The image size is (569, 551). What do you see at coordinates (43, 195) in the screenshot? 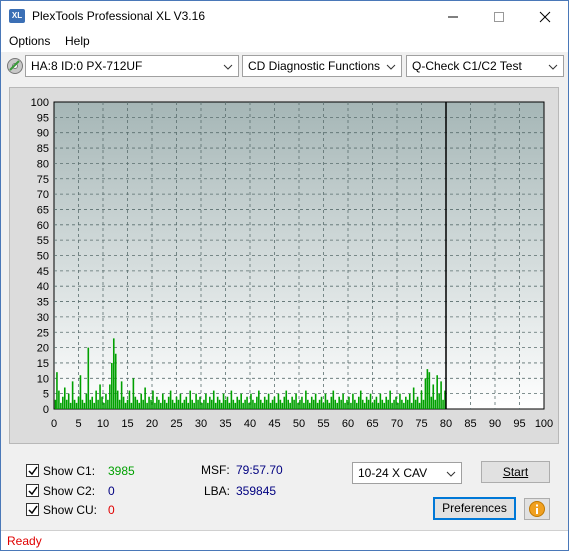
I see `y-tick-label: 70` at bounding box center [43, 195].